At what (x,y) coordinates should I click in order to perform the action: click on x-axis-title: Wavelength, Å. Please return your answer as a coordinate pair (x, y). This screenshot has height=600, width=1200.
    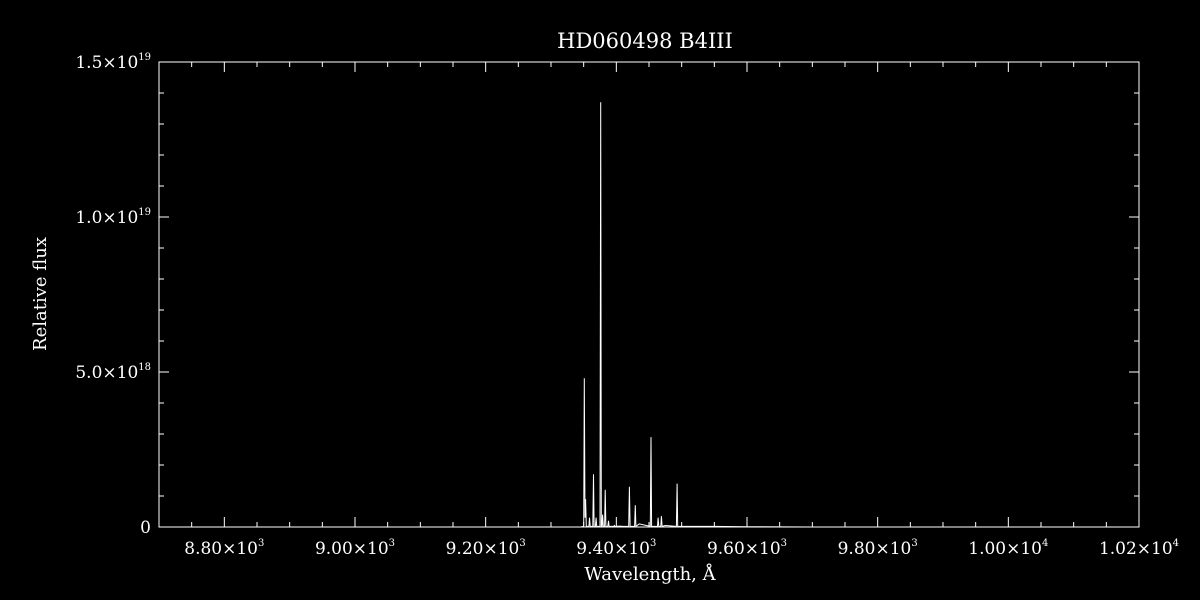
    Looking at the image, I should click on (650, 574).